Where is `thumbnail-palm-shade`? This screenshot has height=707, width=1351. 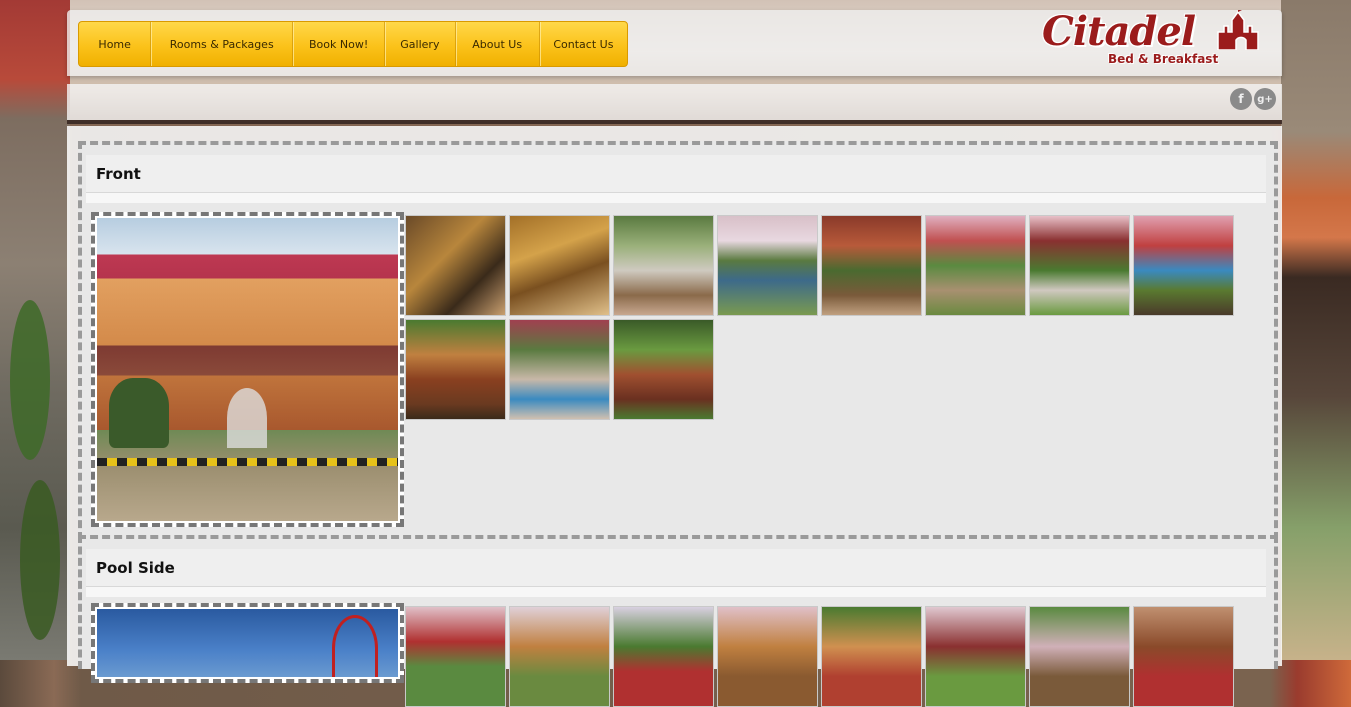
thumbnail-palm-shade is located at coordinates (871, 656).